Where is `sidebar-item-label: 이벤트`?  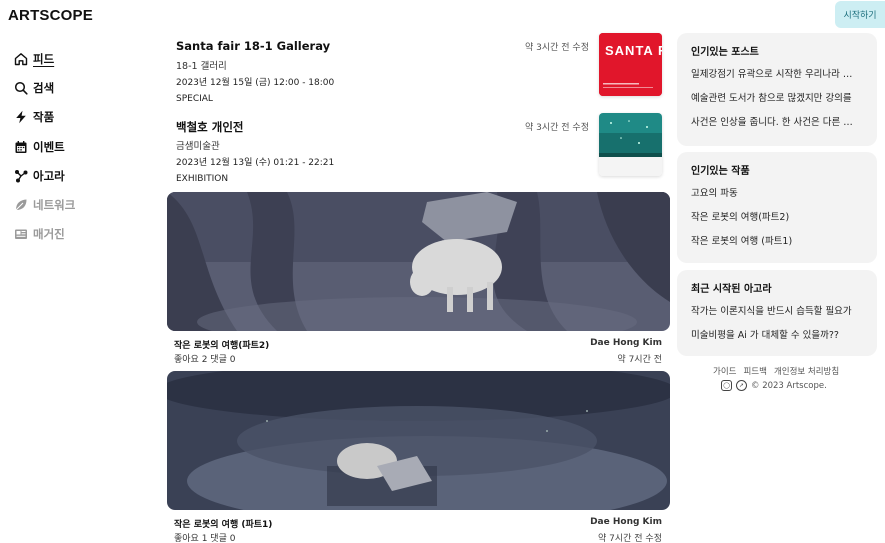
sidebar-item-label: 이벤트 is located at coordinates (49, 146).